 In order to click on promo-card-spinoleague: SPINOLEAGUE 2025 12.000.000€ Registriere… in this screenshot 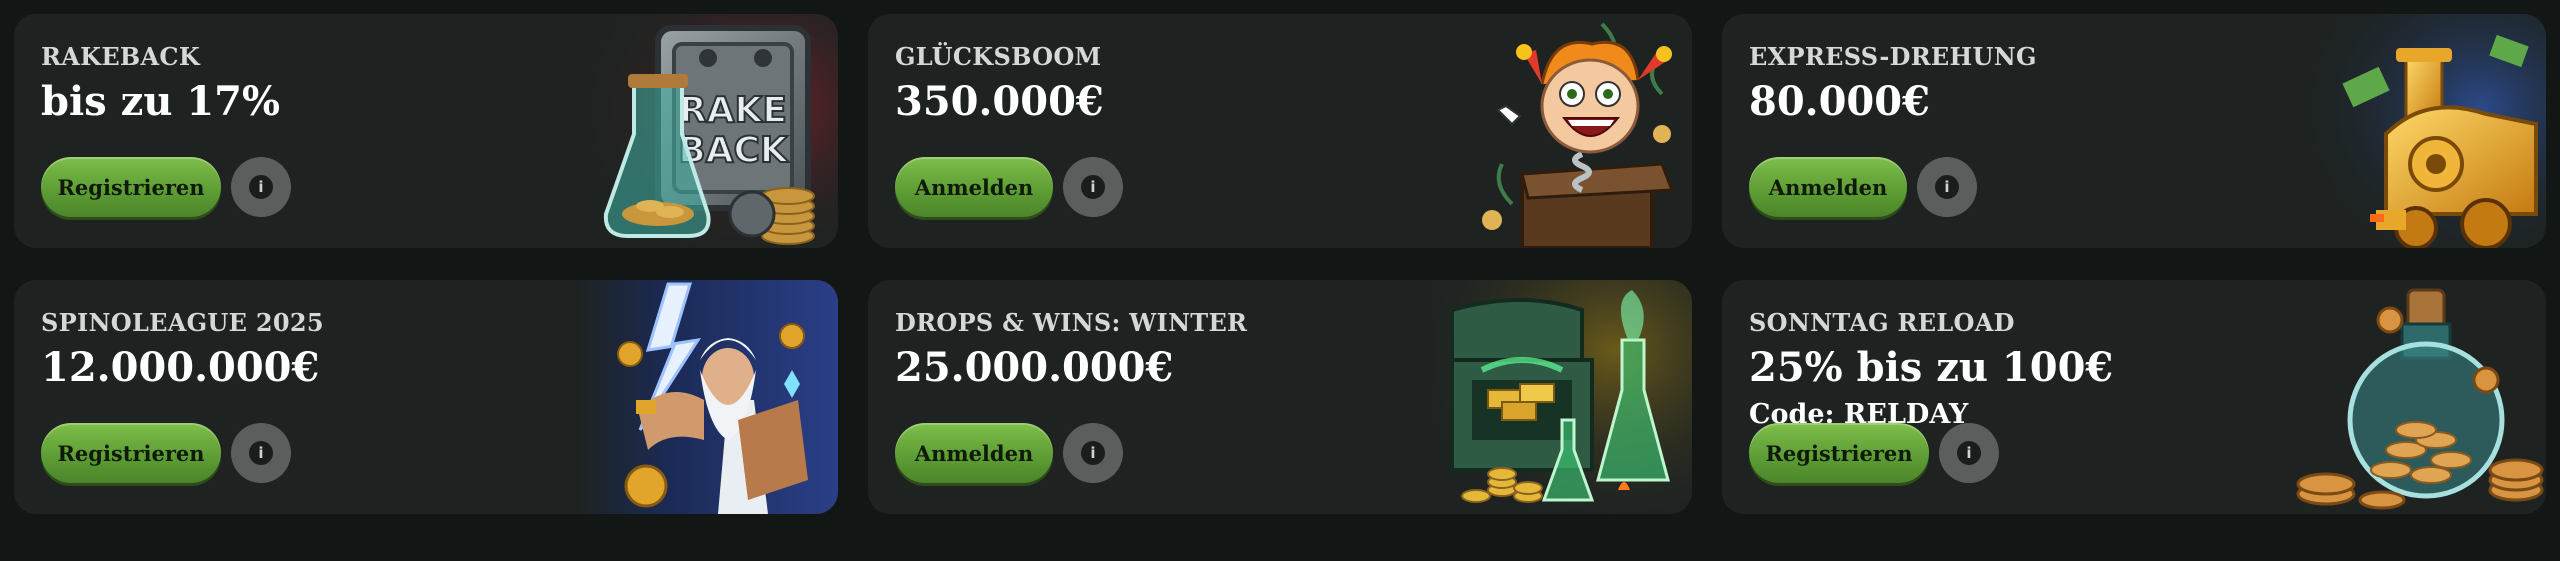, I will do `click(426, 397)`.